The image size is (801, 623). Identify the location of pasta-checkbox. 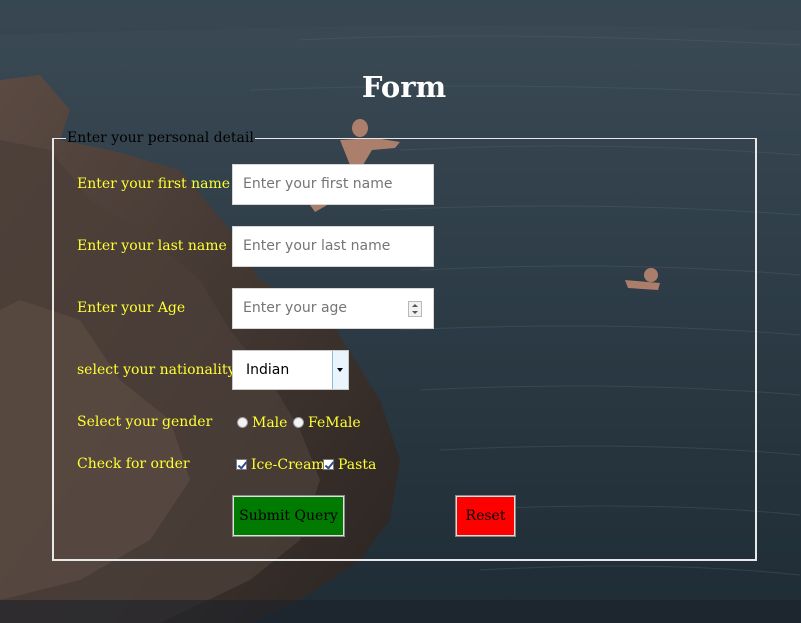
(328, 464).